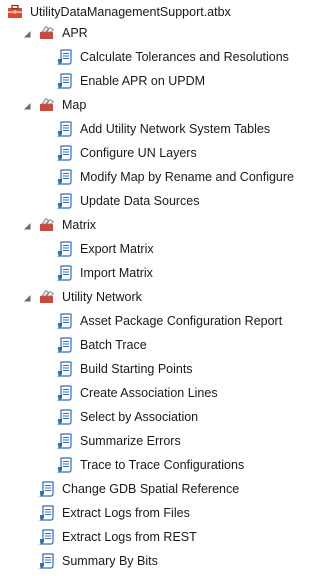 The height and width of the screenshot is (576, 320). I want to click on tool-item: Configure UN Layers, so click(157, 153).